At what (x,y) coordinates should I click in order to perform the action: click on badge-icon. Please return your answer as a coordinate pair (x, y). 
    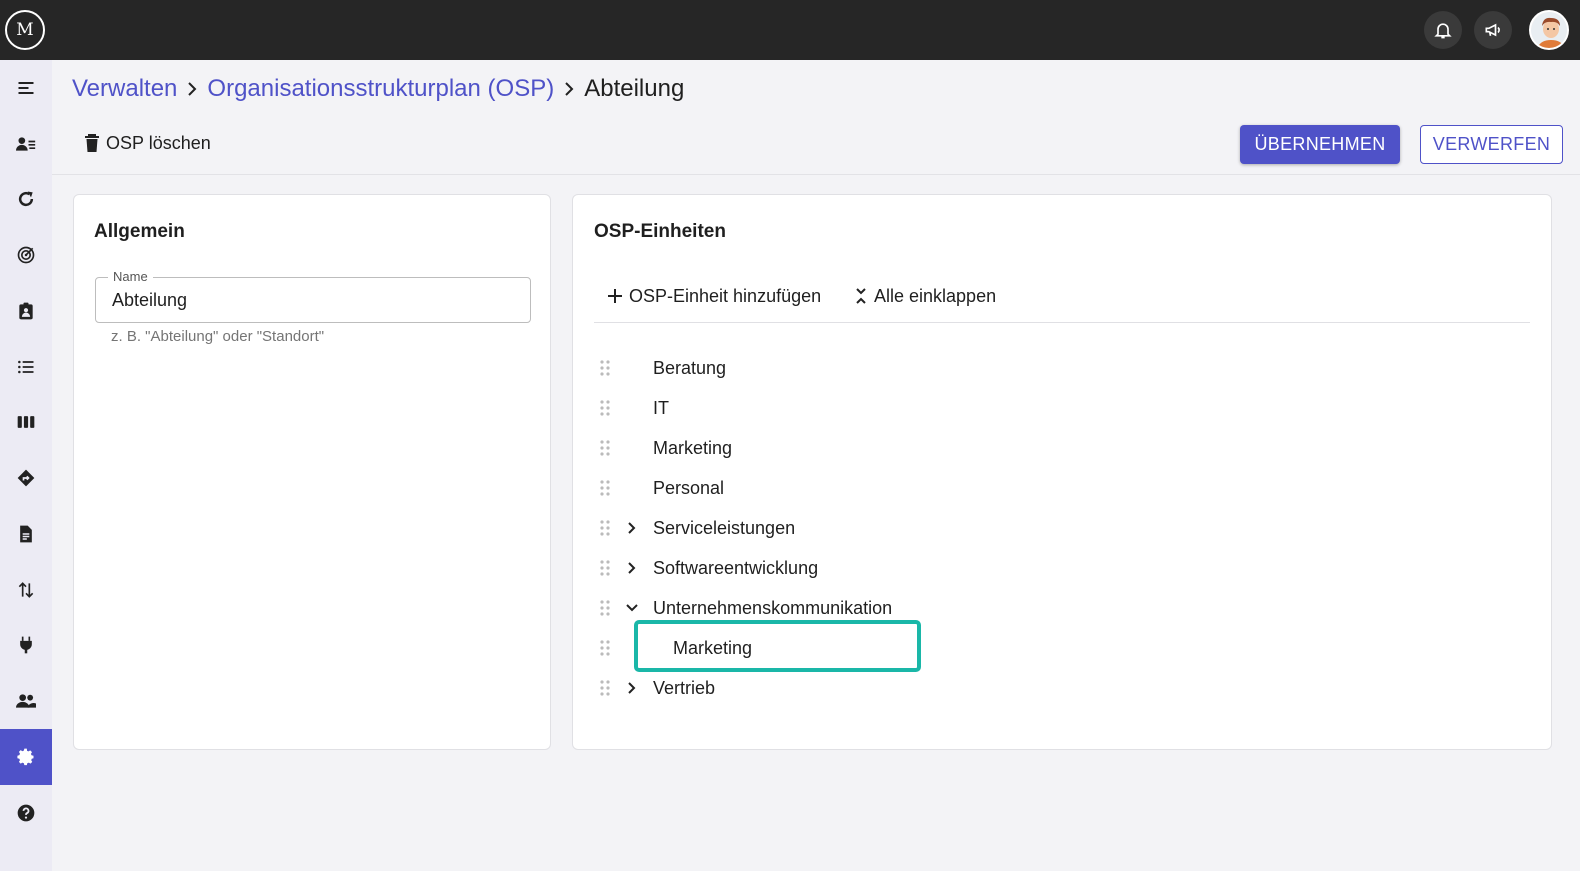
    Looking at the image, I should click on (26, 311).